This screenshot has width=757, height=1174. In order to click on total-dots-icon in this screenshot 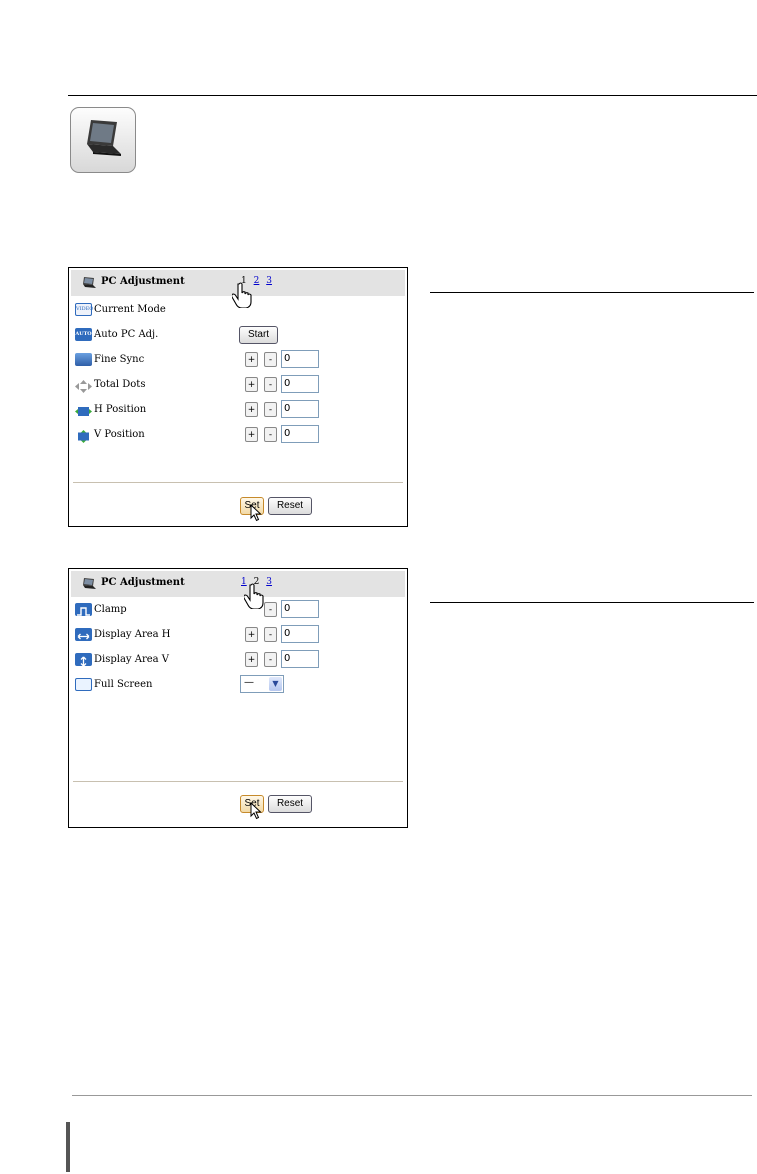, I will do `click(83, 385)`.